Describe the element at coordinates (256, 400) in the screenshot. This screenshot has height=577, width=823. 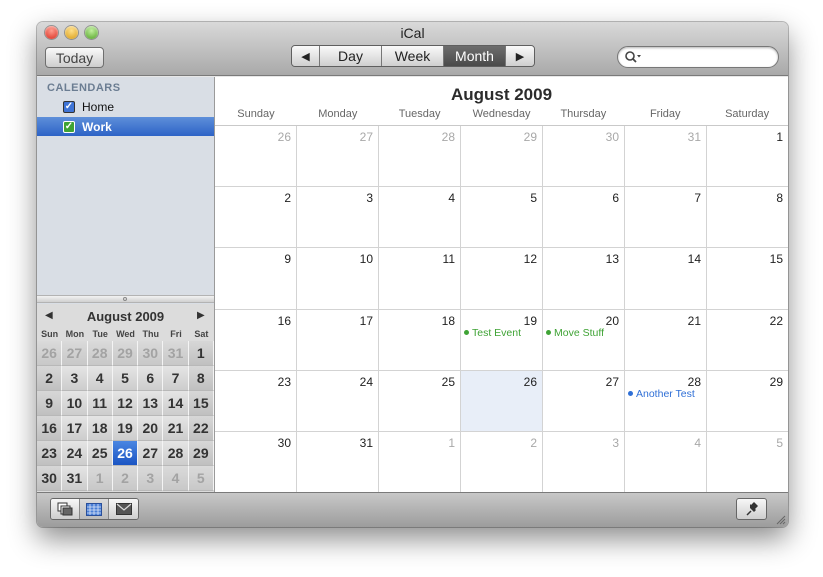
I see `day-cell: 23` at that location.